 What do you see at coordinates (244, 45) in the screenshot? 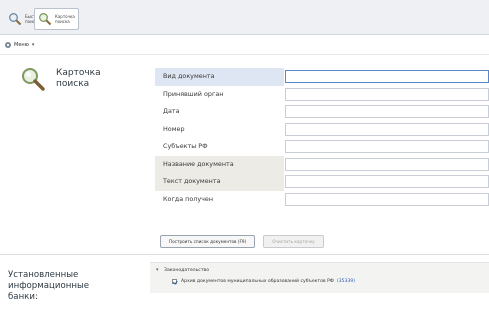
I see `menu-bar: Меню ▾` at bounding box center [244, 45].